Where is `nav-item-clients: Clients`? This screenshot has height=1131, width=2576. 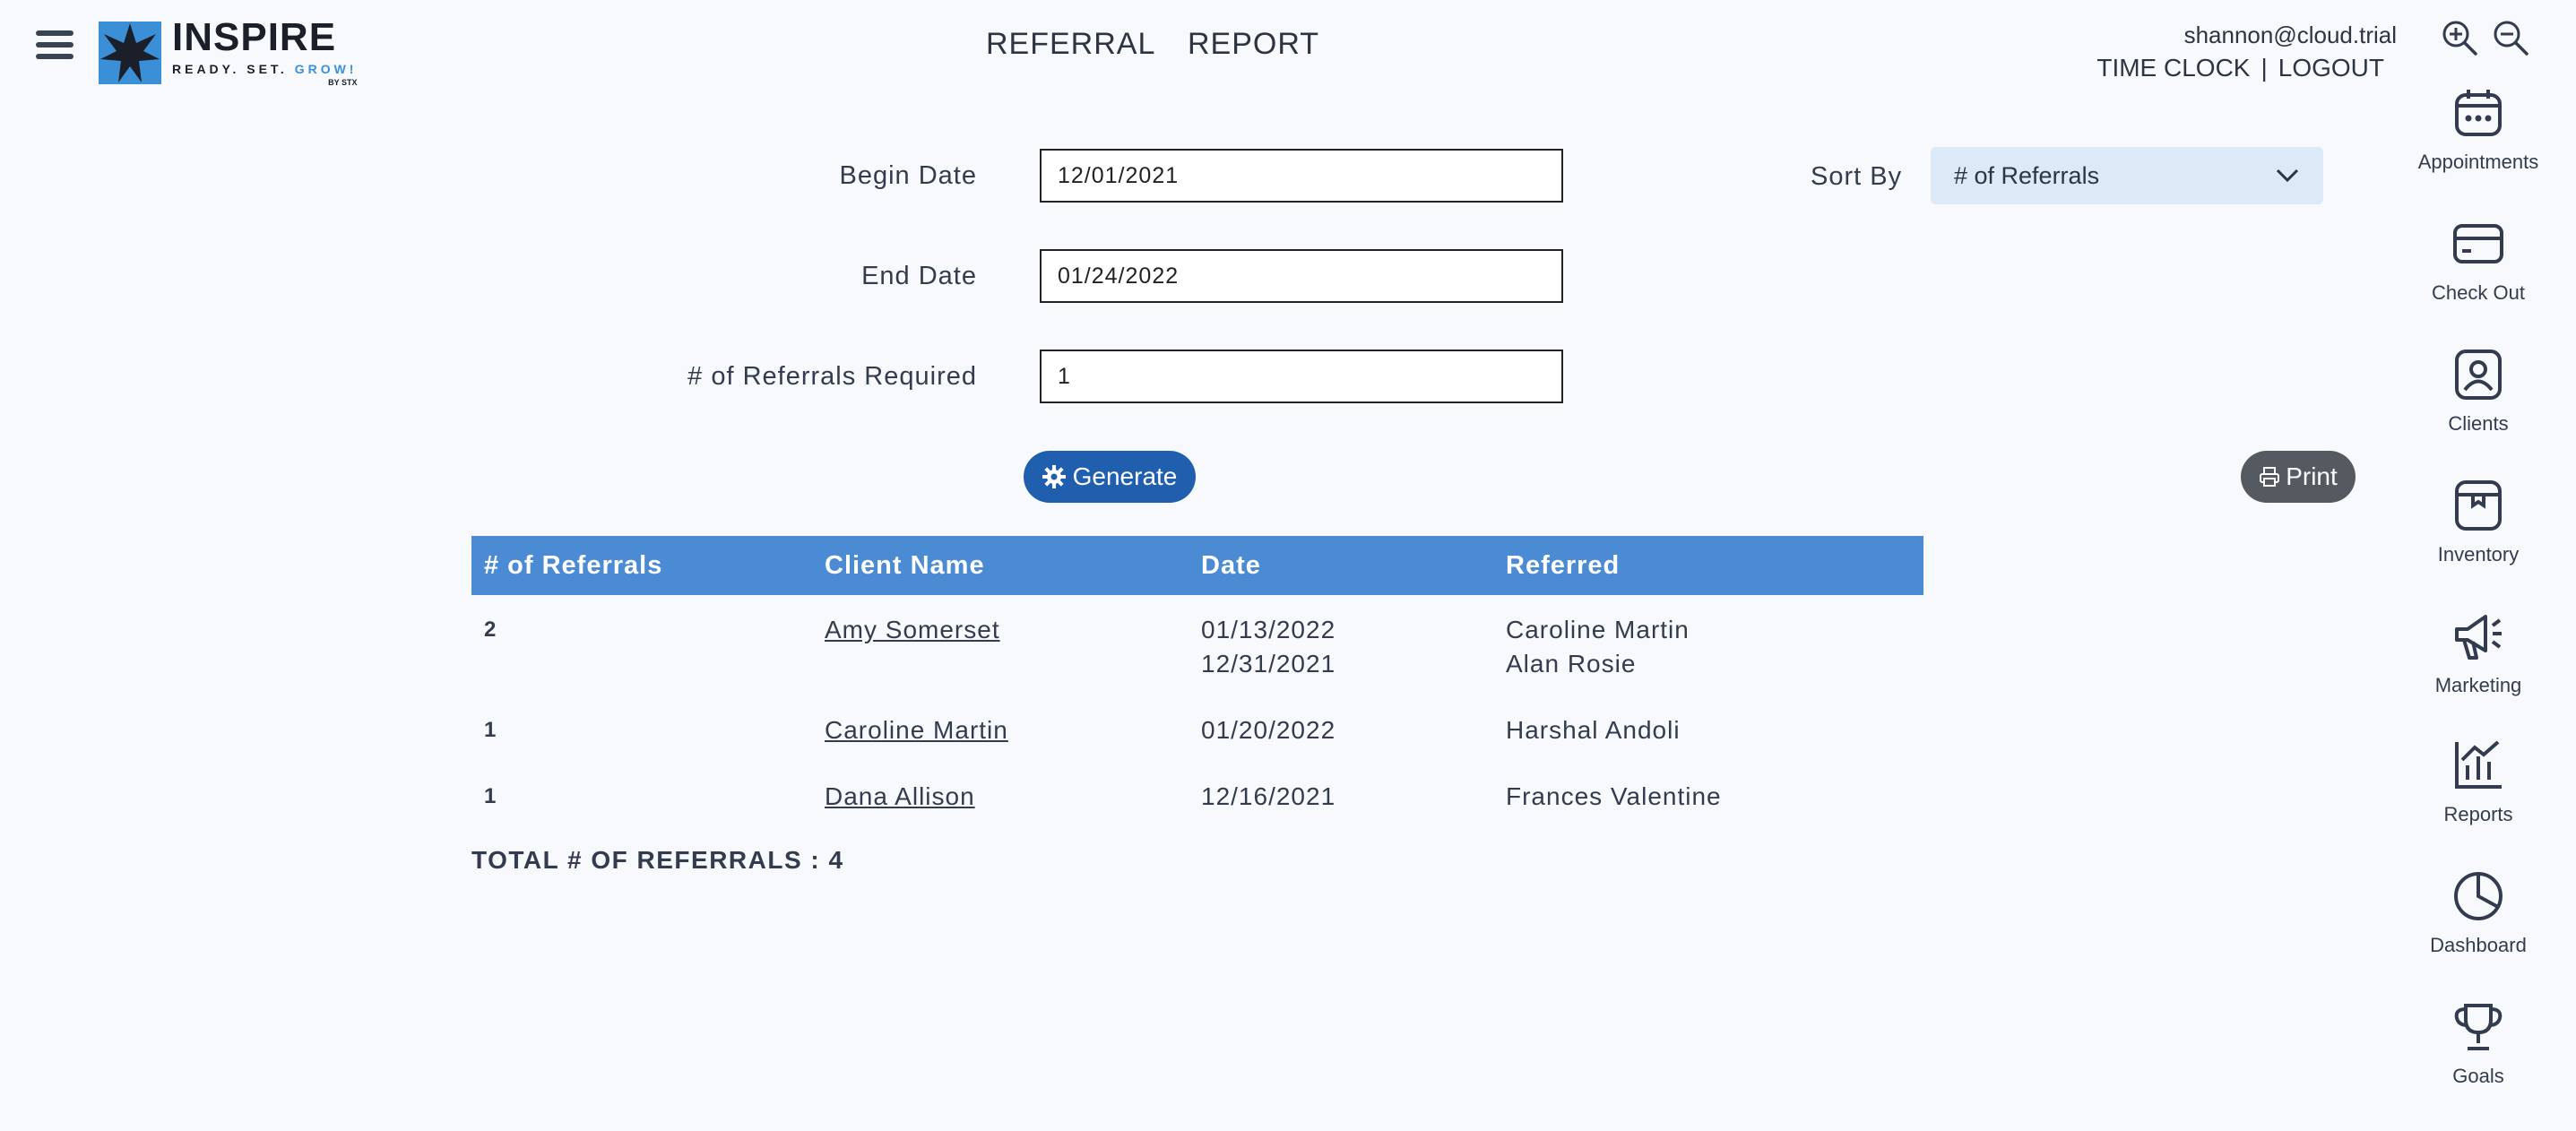 nav-item-clients: Clients is located at coordinates (2478, 392).